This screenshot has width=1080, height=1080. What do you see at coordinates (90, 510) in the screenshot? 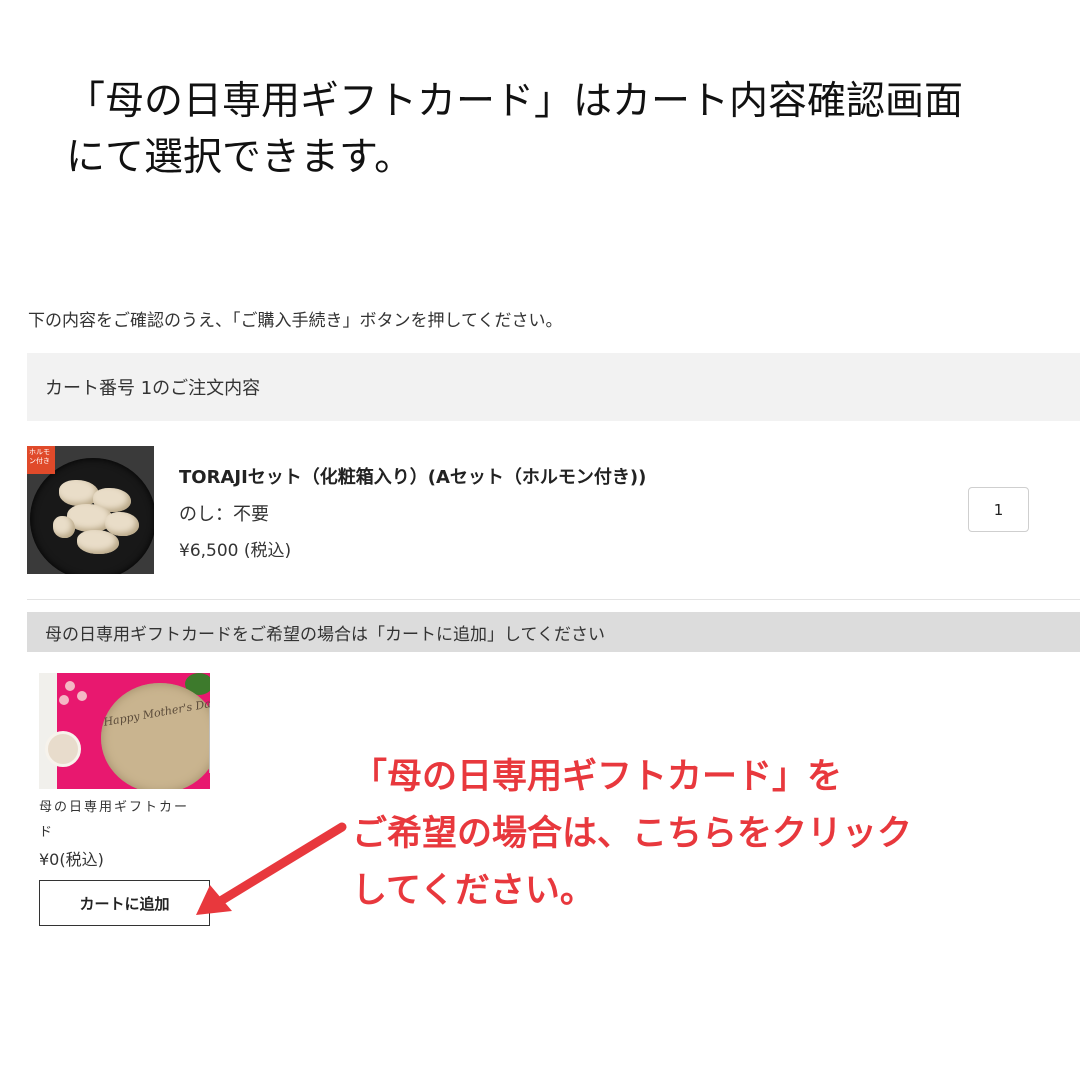
I see `item-photo: ホルモン付き` at bounding box center [90, 510].